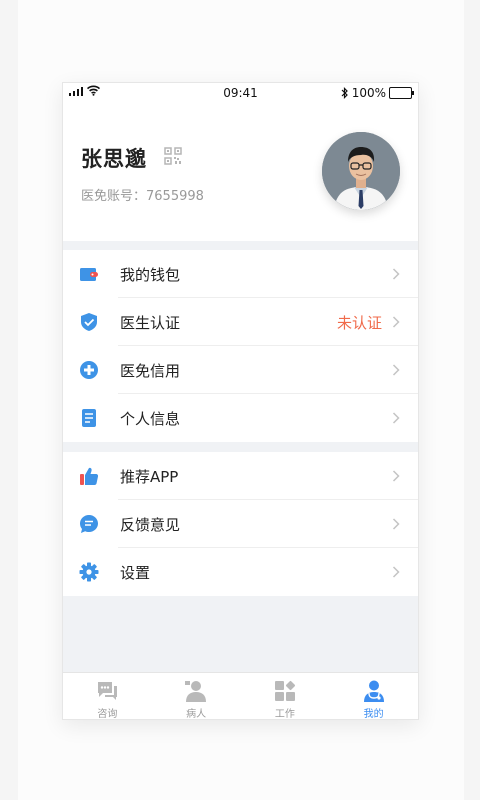  Describe the element at coordinates (240, 418) in the screenshot. I see `menu-item-personal-info: 个人信息` at that location.